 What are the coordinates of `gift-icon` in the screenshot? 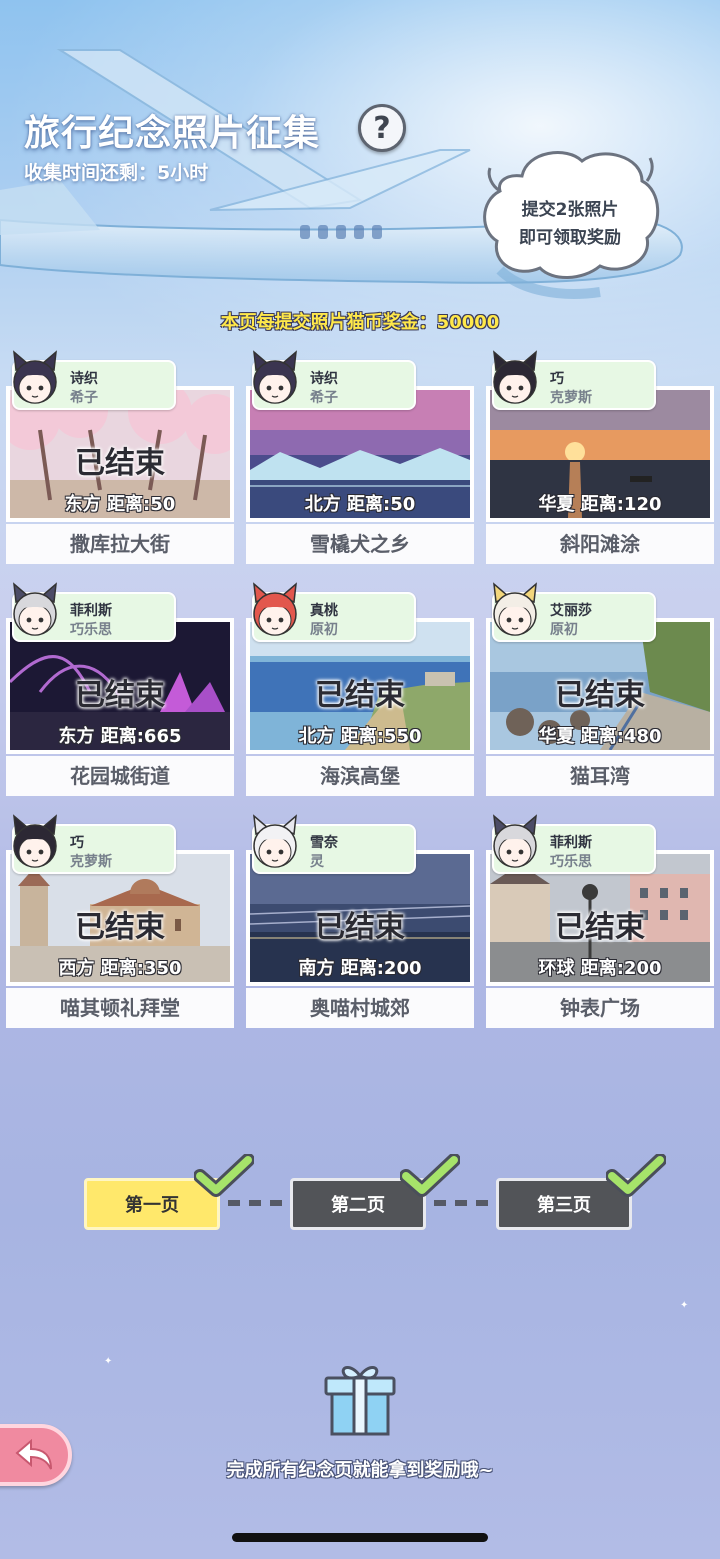 It's located at (360, 1400).